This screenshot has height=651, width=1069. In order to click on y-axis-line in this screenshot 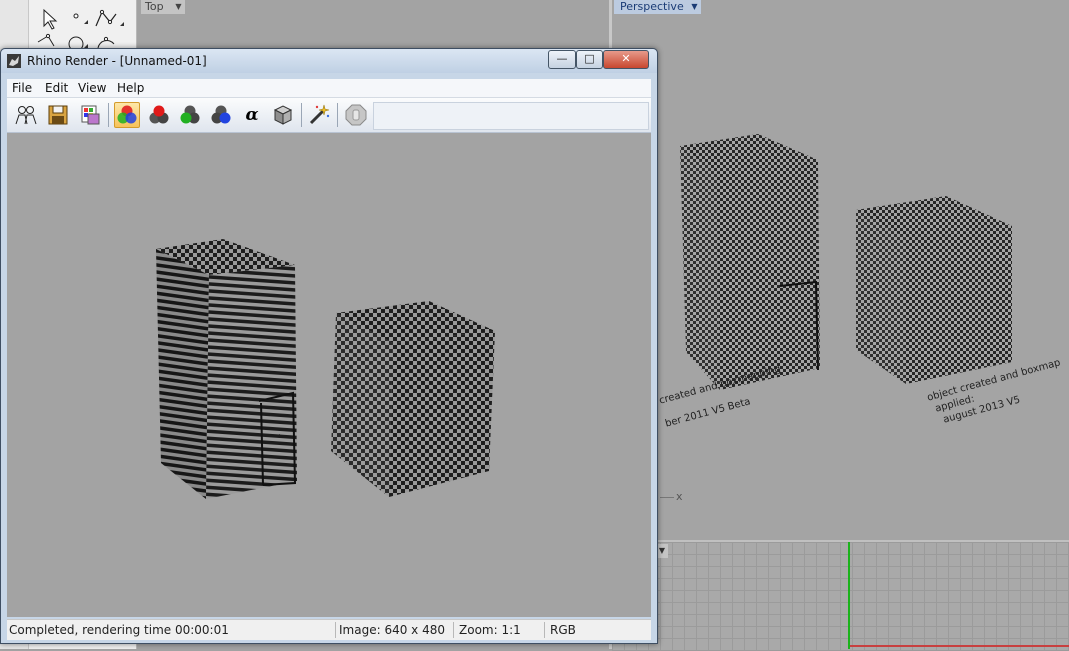, I will do `click(849, 595)`.